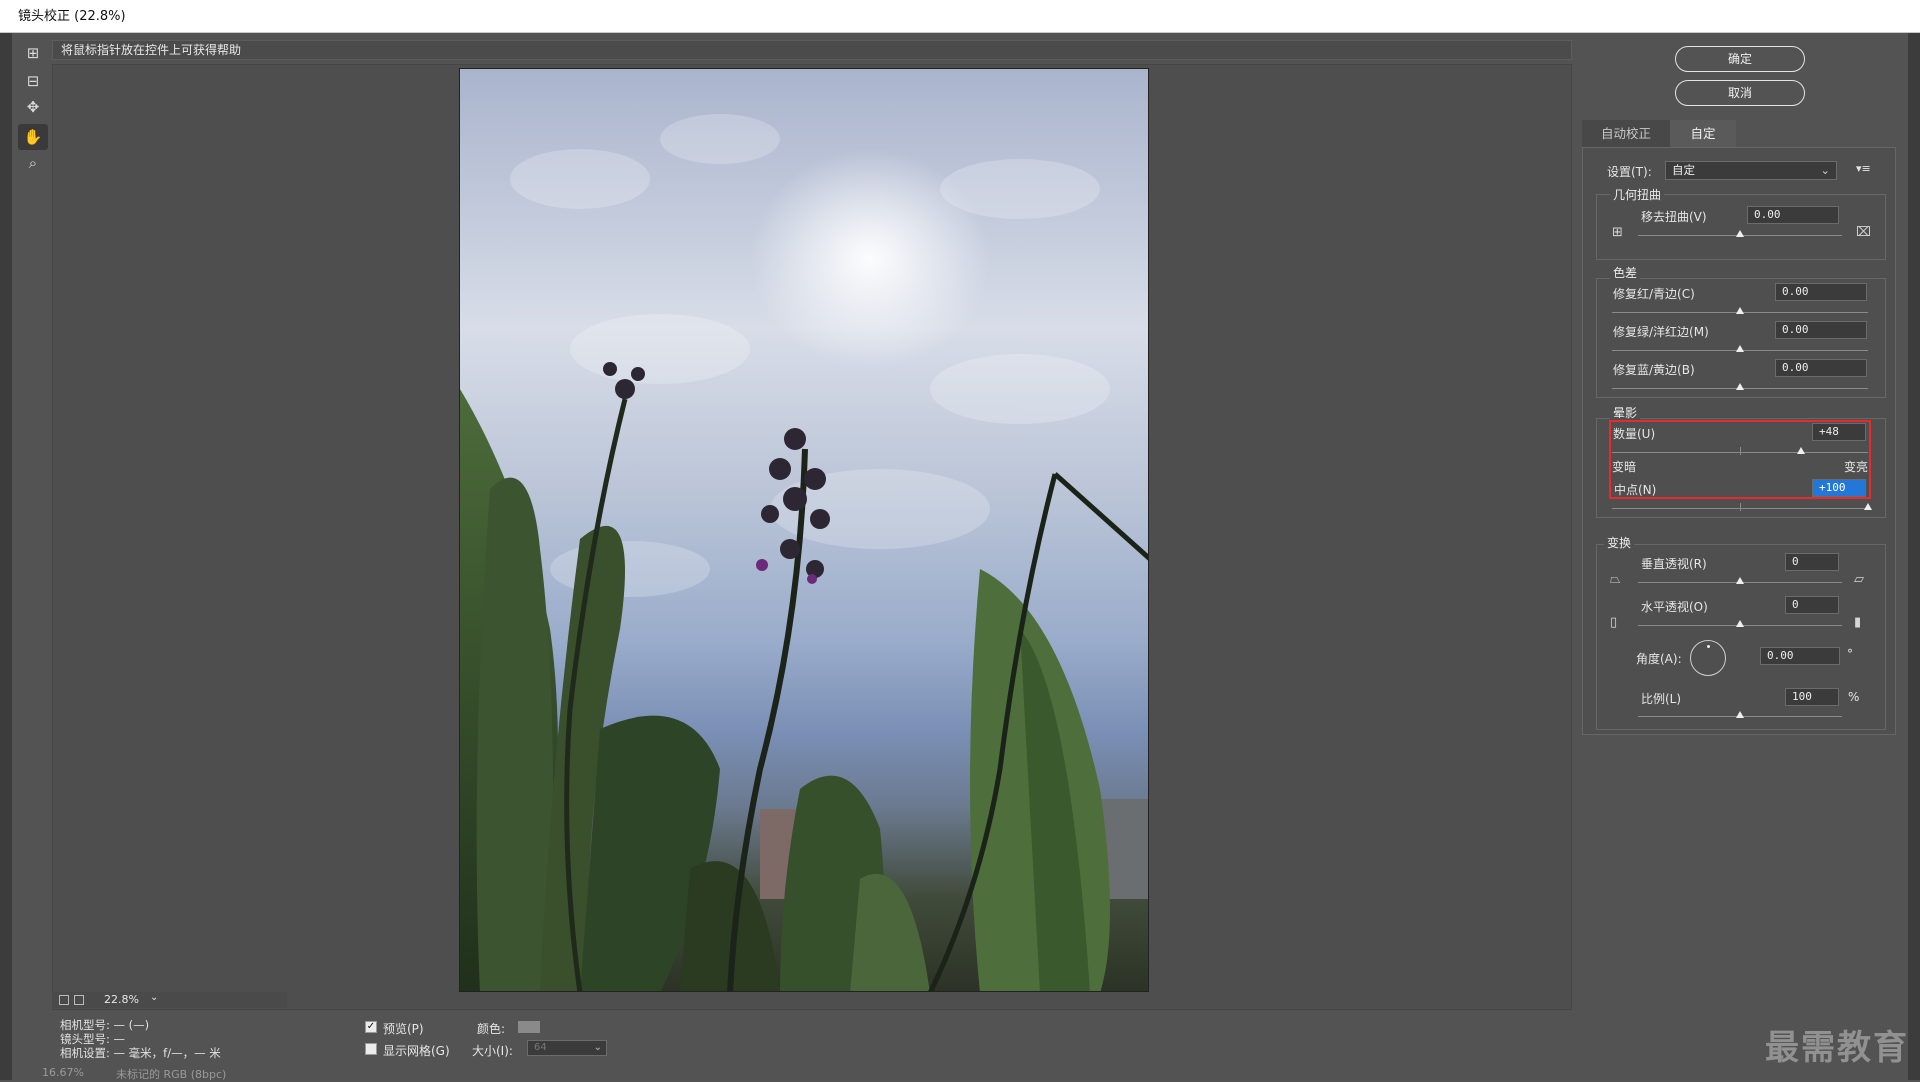 The height and width of the screenshot is (1082, 1920). I want to click on grid-size-label: 大小(I):, so click(492, 1051).